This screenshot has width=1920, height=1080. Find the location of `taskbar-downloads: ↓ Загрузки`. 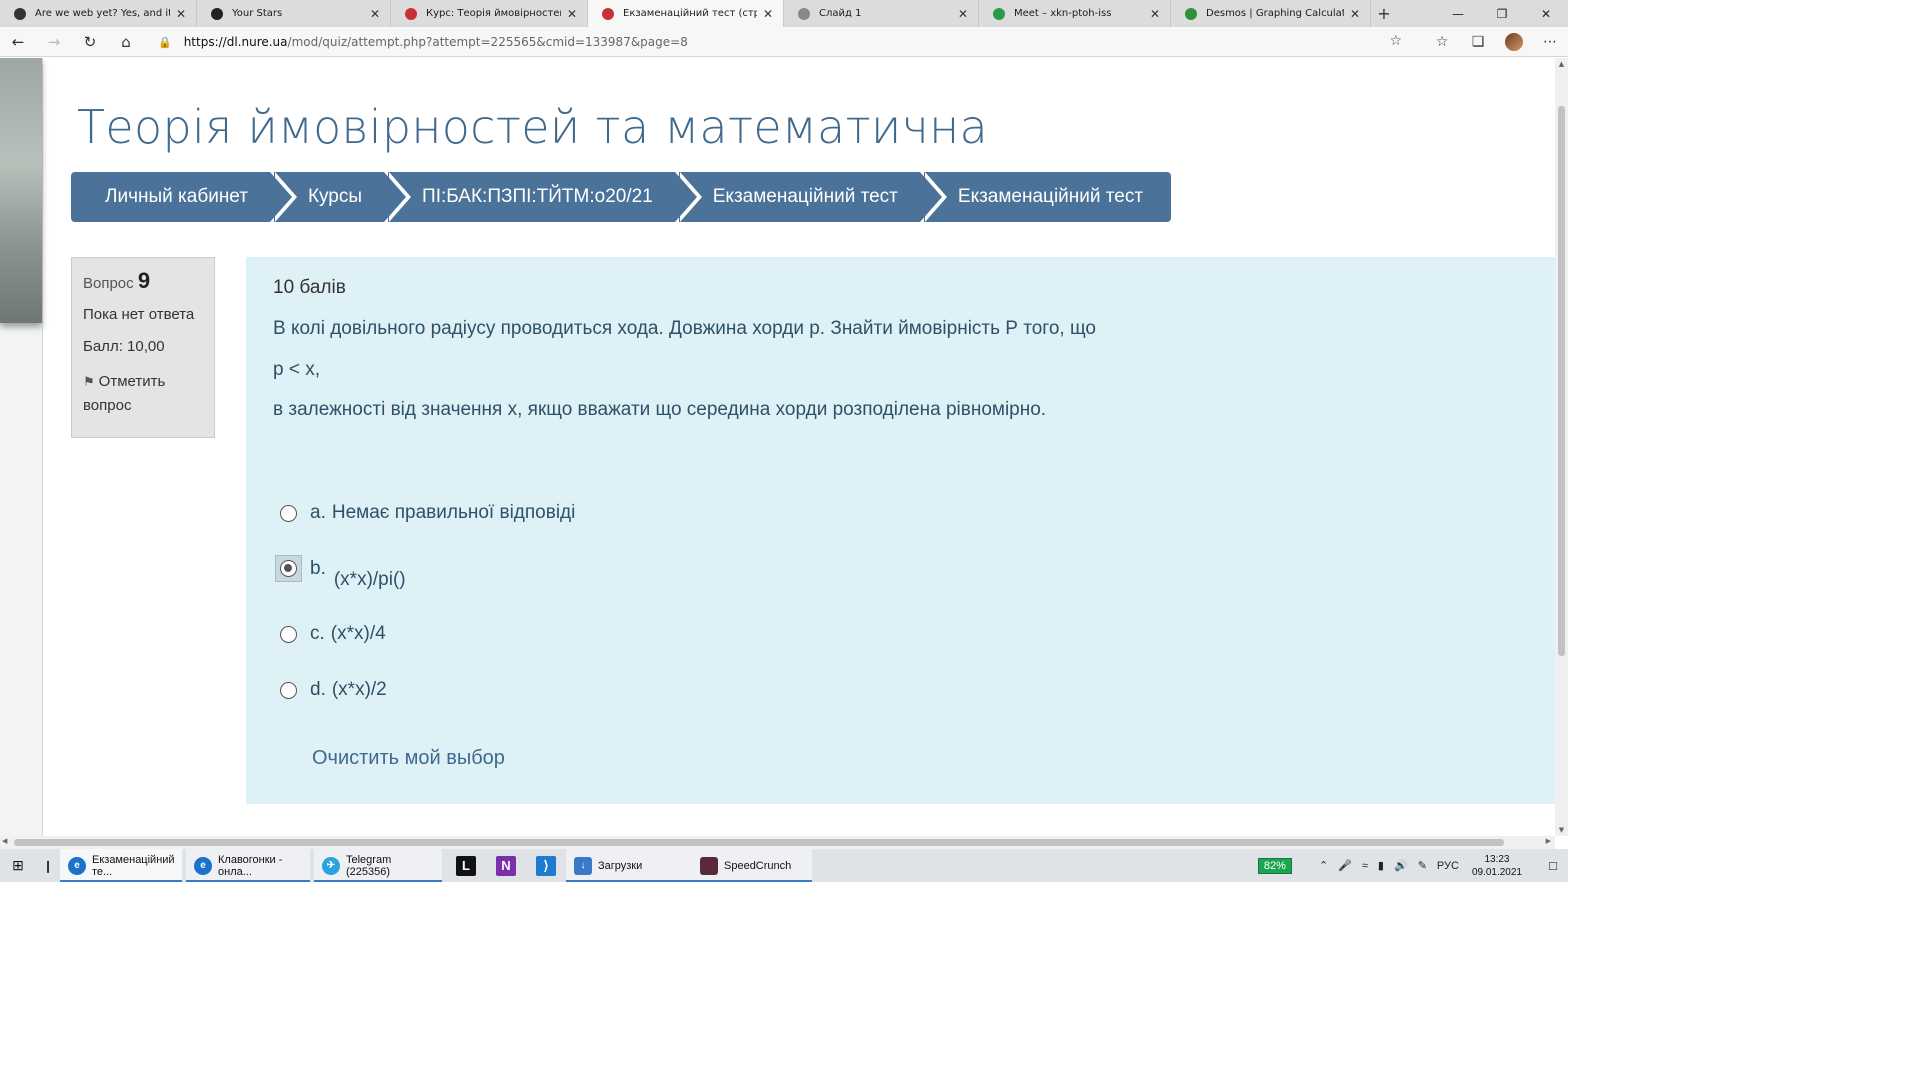

taskbar-downloads: ↓ Загрузки is located at coordinates (629, 865).